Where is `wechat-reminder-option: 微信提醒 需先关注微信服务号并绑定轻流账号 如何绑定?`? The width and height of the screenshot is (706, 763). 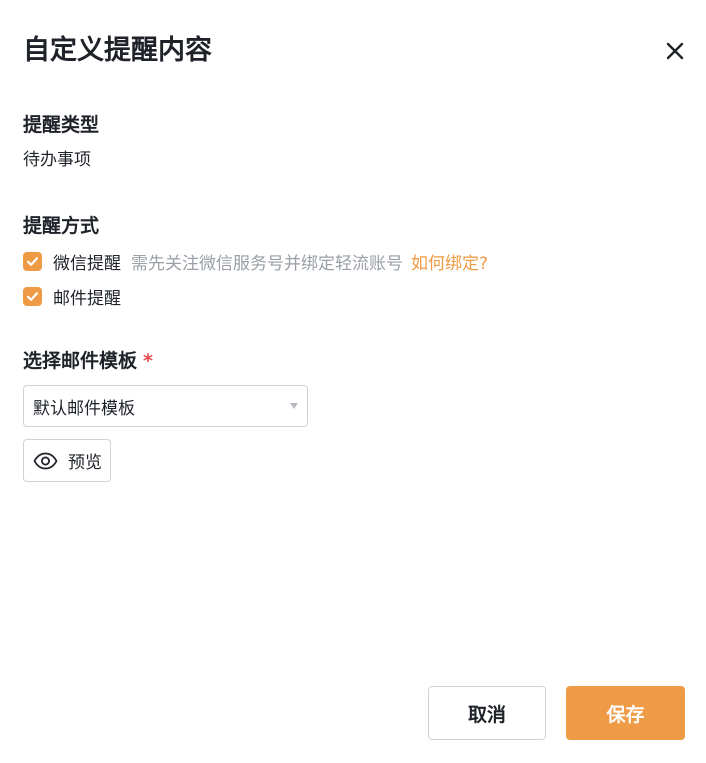 wechat-reminder-option: 微信提醒 需先关注微信服务号并绑定轻流账号 如何绑定? is located at coordinates (255, 261).